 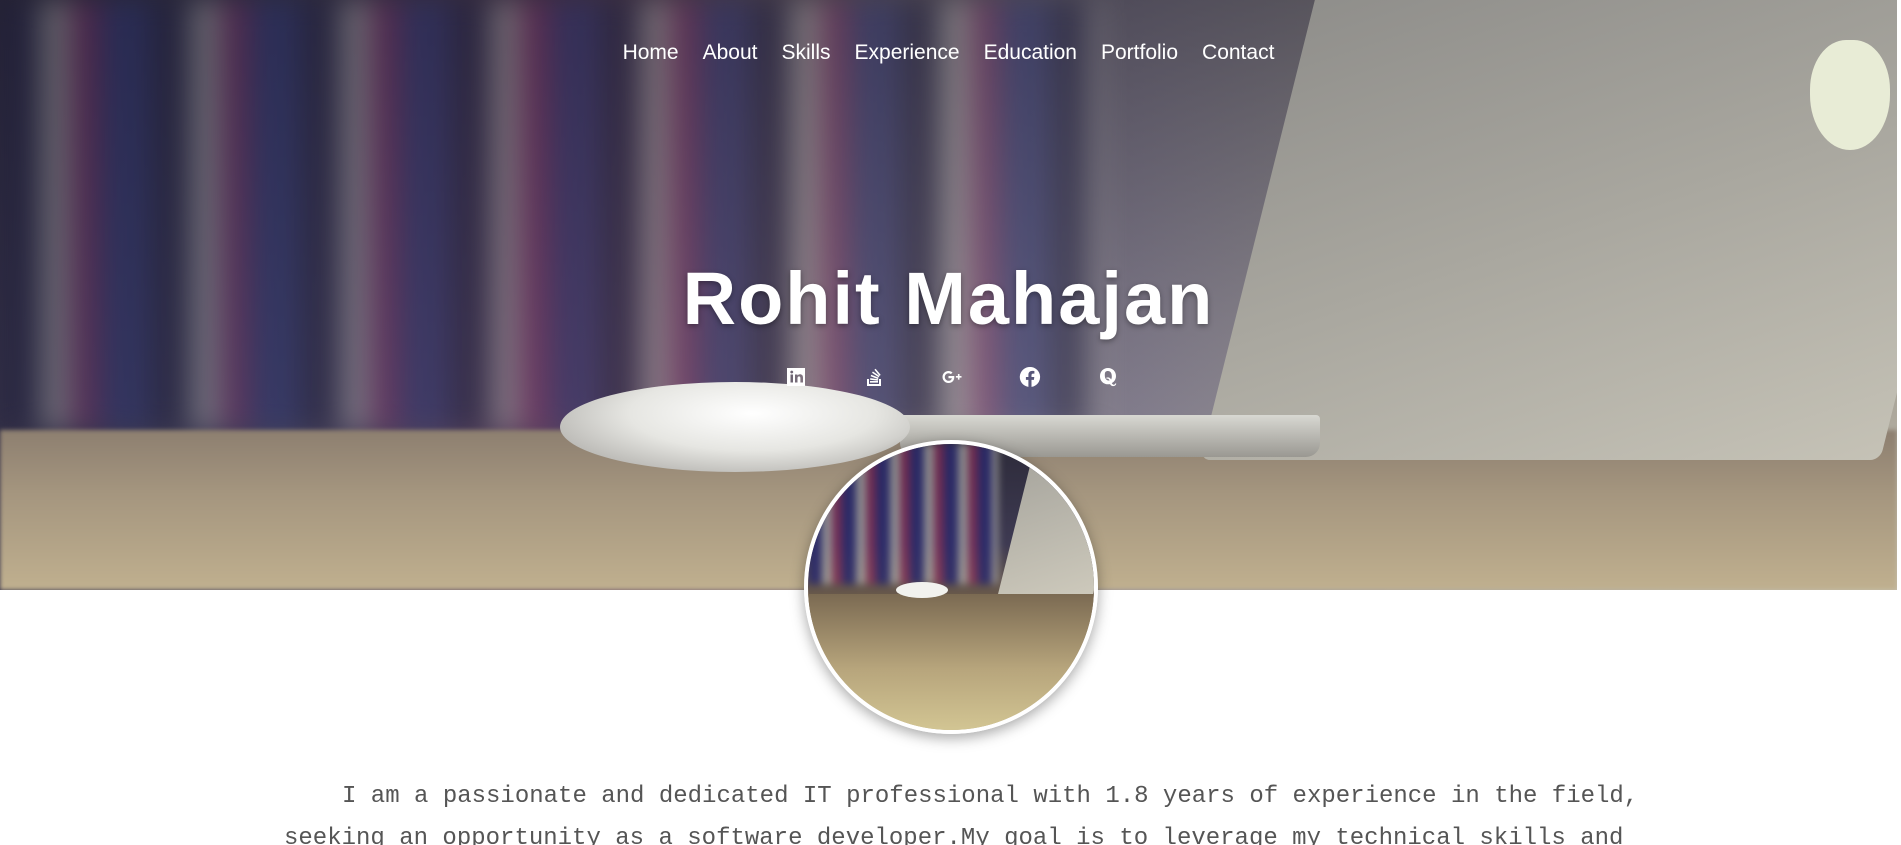 What do you see at coordinates (922, 590) in the screenshot?
I see `avatar-mouse` at bounding box center [922, 590].